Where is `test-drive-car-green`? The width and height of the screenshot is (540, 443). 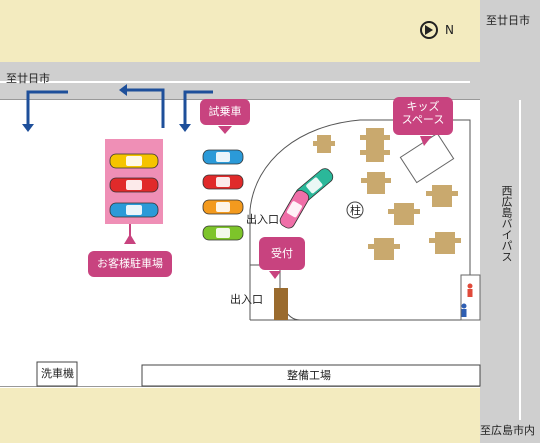
test-drive-car-green is located at coordinates (223, 233).